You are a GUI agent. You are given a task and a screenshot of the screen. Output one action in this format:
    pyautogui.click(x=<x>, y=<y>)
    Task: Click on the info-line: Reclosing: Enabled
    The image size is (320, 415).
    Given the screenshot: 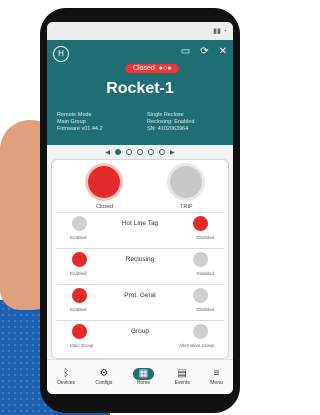 What is the action you would take?
    pyautogui.click(x=171, y=122)
    